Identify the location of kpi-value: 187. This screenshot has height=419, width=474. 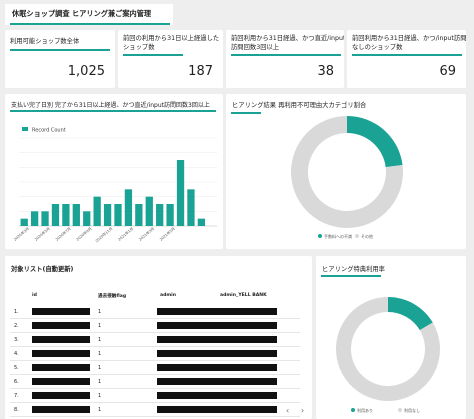
(200, 71).